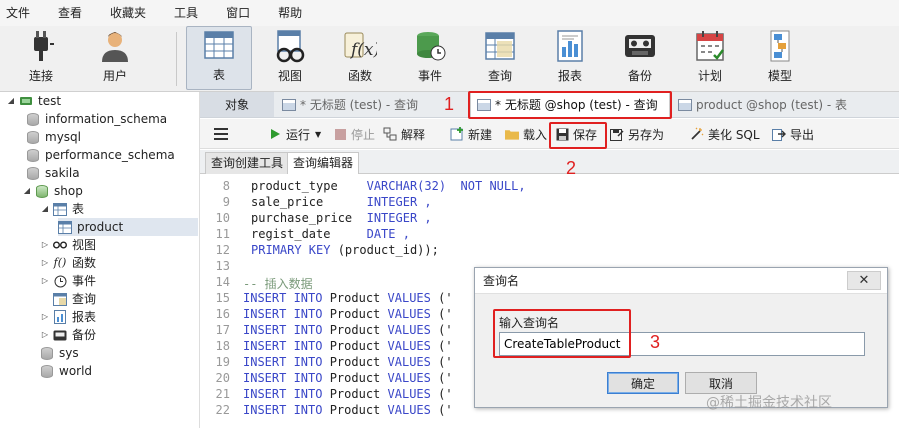  I want to click on model-icon, so click(780, 46).